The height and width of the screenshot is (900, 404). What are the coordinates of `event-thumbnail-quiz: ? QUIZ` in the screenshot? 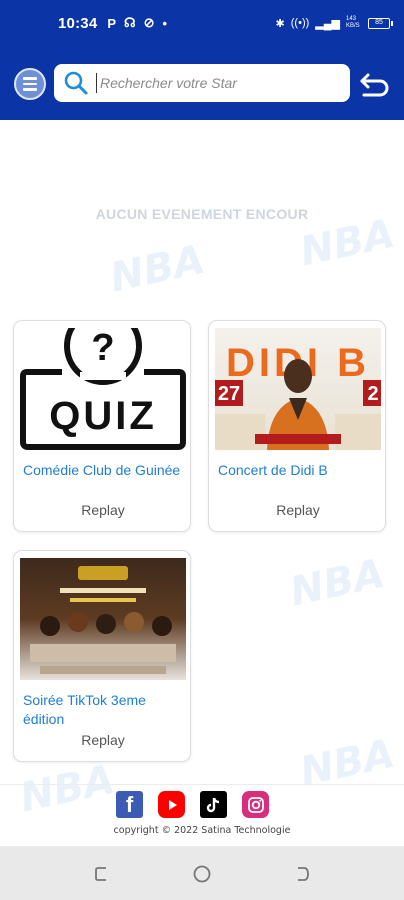 It's located at (103, 389).